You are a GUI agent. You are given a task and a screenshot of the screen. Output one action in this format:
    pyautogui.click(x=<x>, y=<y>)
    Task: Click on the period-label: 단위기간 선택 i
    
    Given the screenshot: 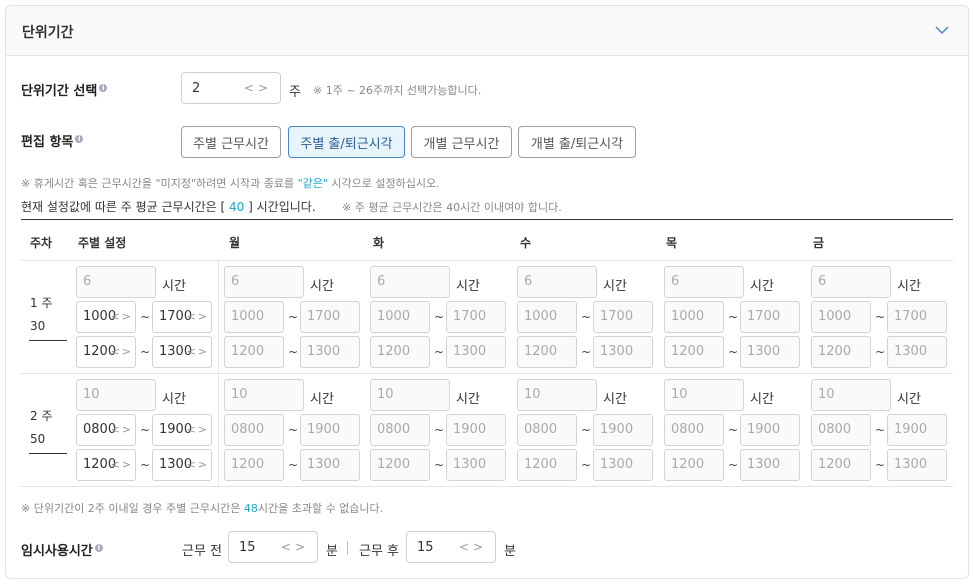 What is the action you would take?
    pyautogui.click(x=64, y=89)
    